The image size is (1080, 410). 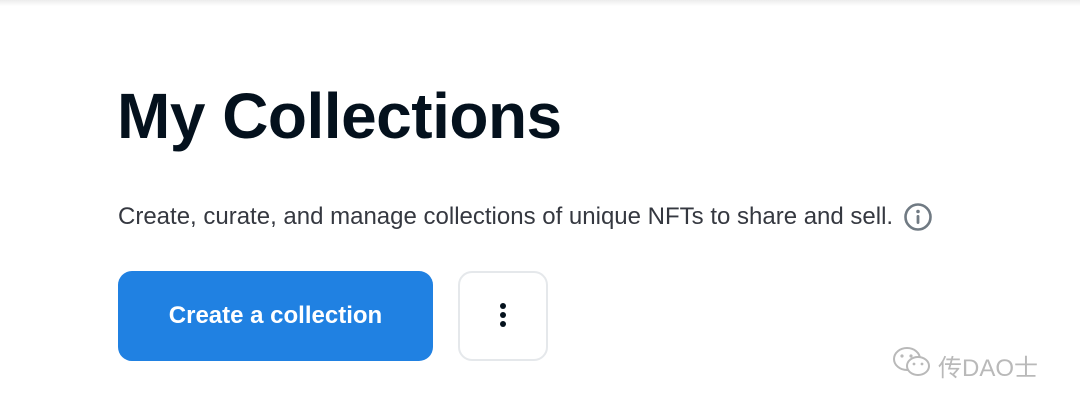 I want to click on create-collection-button: Create a collection, so click(x=275, y=316).